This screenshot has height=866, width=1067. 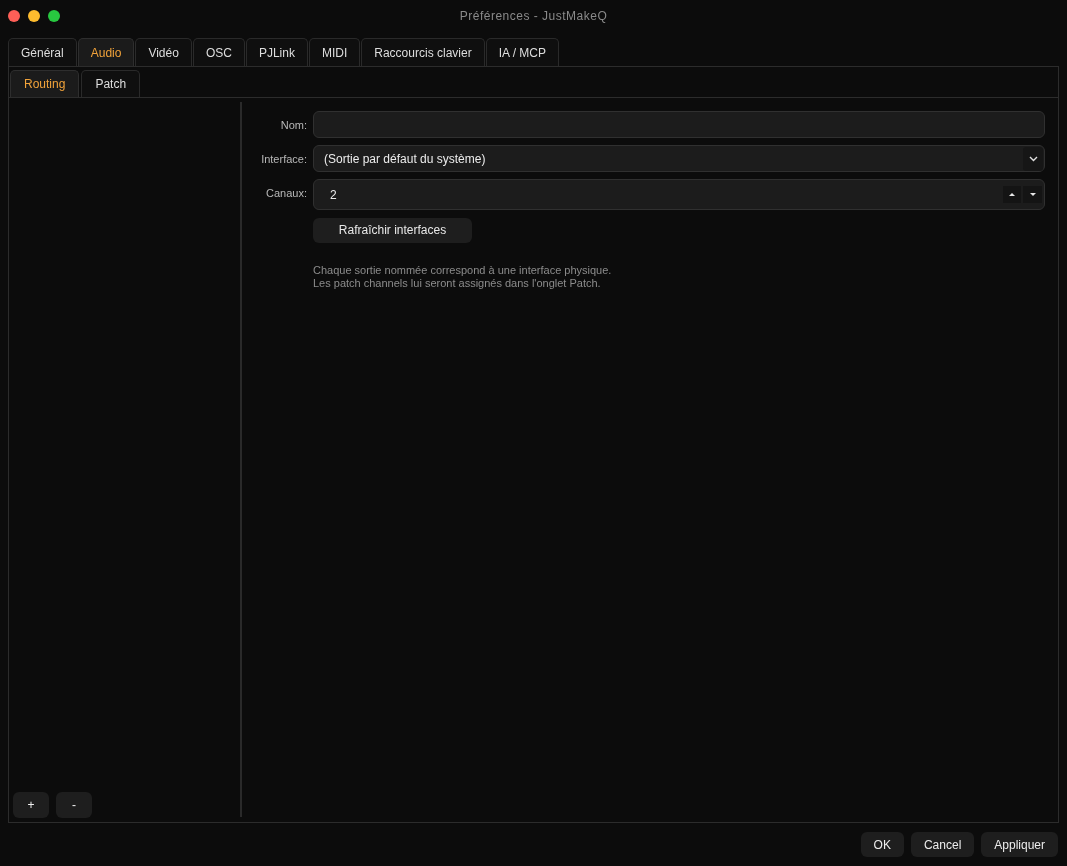 I want to click on minimize-icon, so click(x=34, y=16).